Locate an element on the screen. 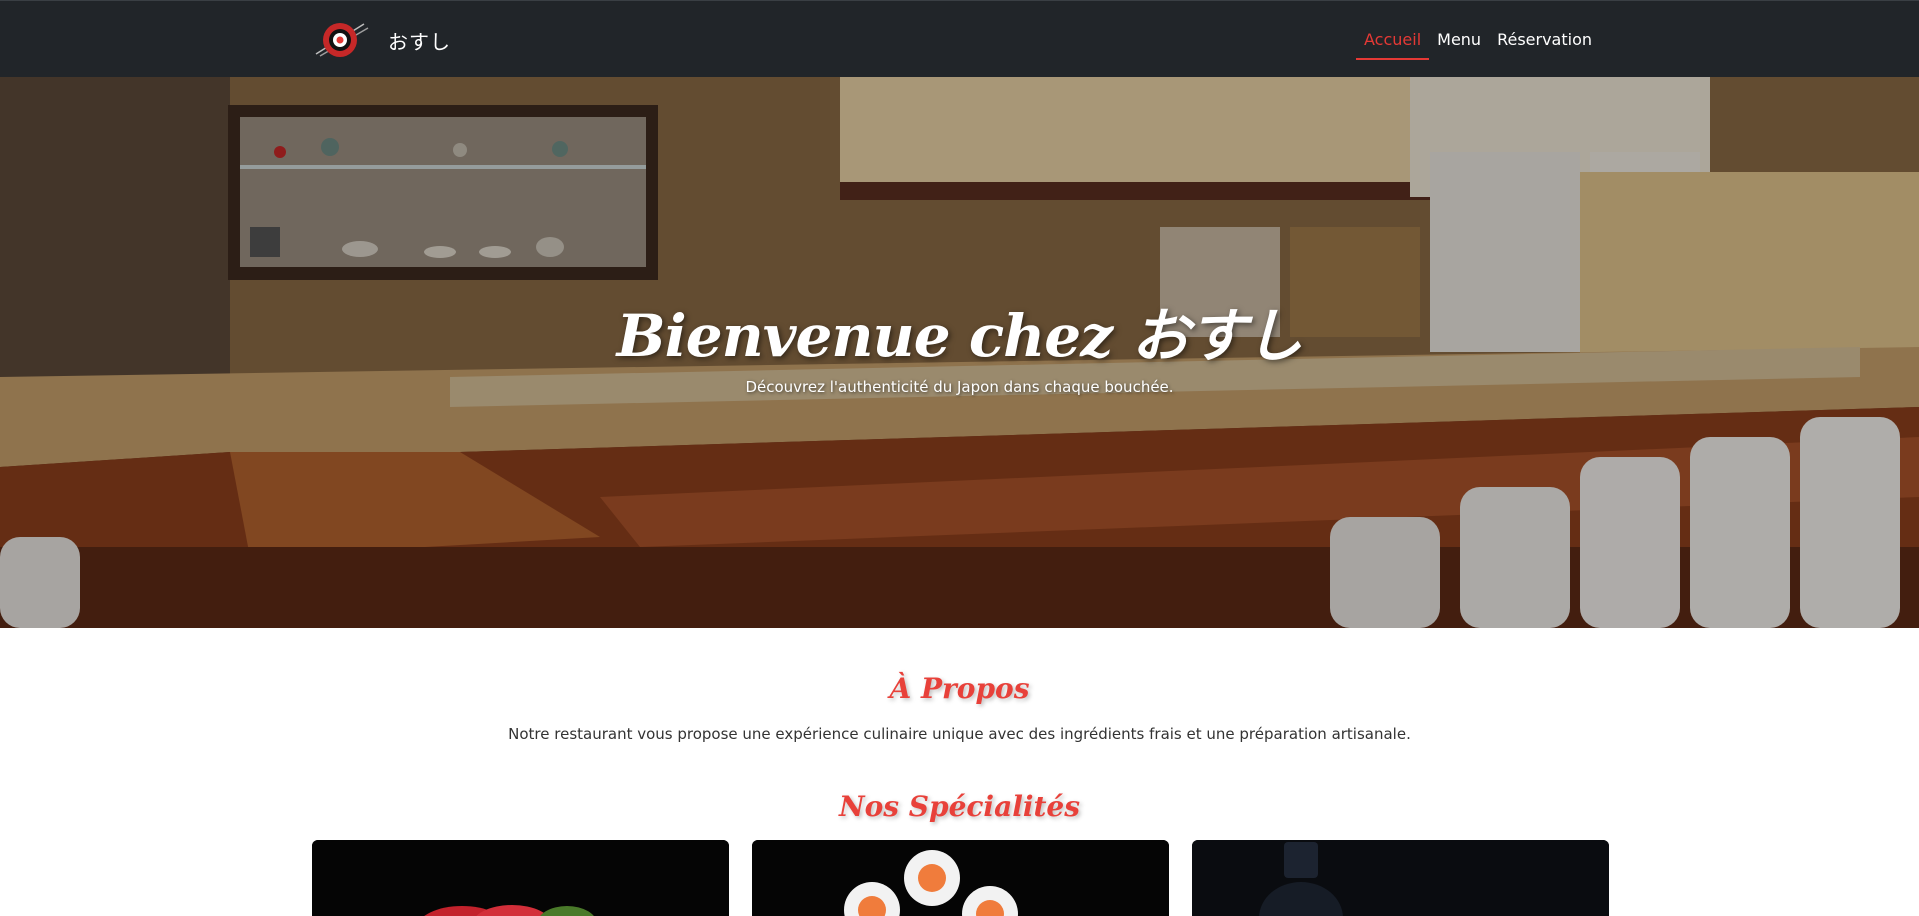  sake-bottle-image is located at coordinates (1400, 878).